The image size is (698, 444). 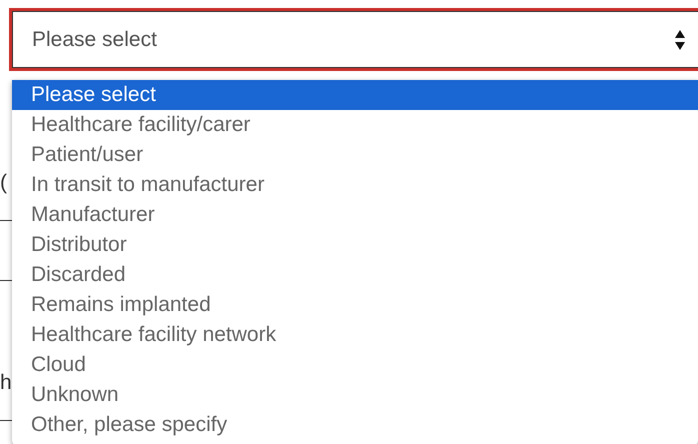 I want to click on dropdown-option: Patient/user, so click(x=355, y=155).